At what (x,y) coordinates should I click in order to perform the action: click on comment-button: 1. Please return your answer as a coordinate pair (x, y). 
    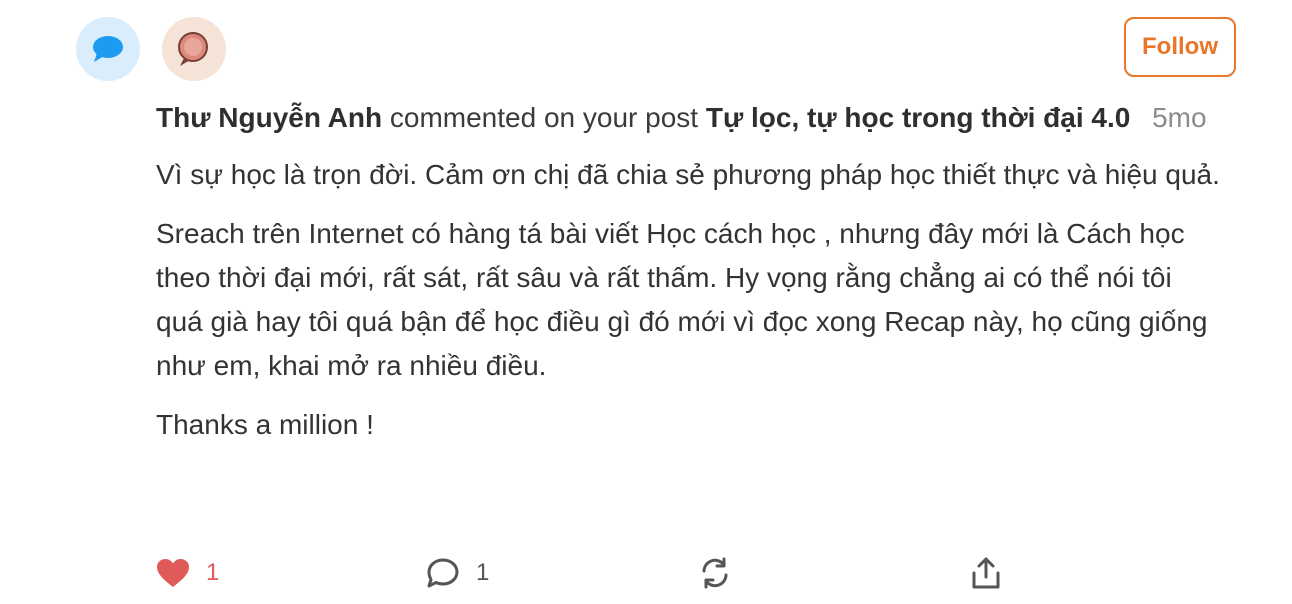
    Looking at the image, I should click on (457, 573).